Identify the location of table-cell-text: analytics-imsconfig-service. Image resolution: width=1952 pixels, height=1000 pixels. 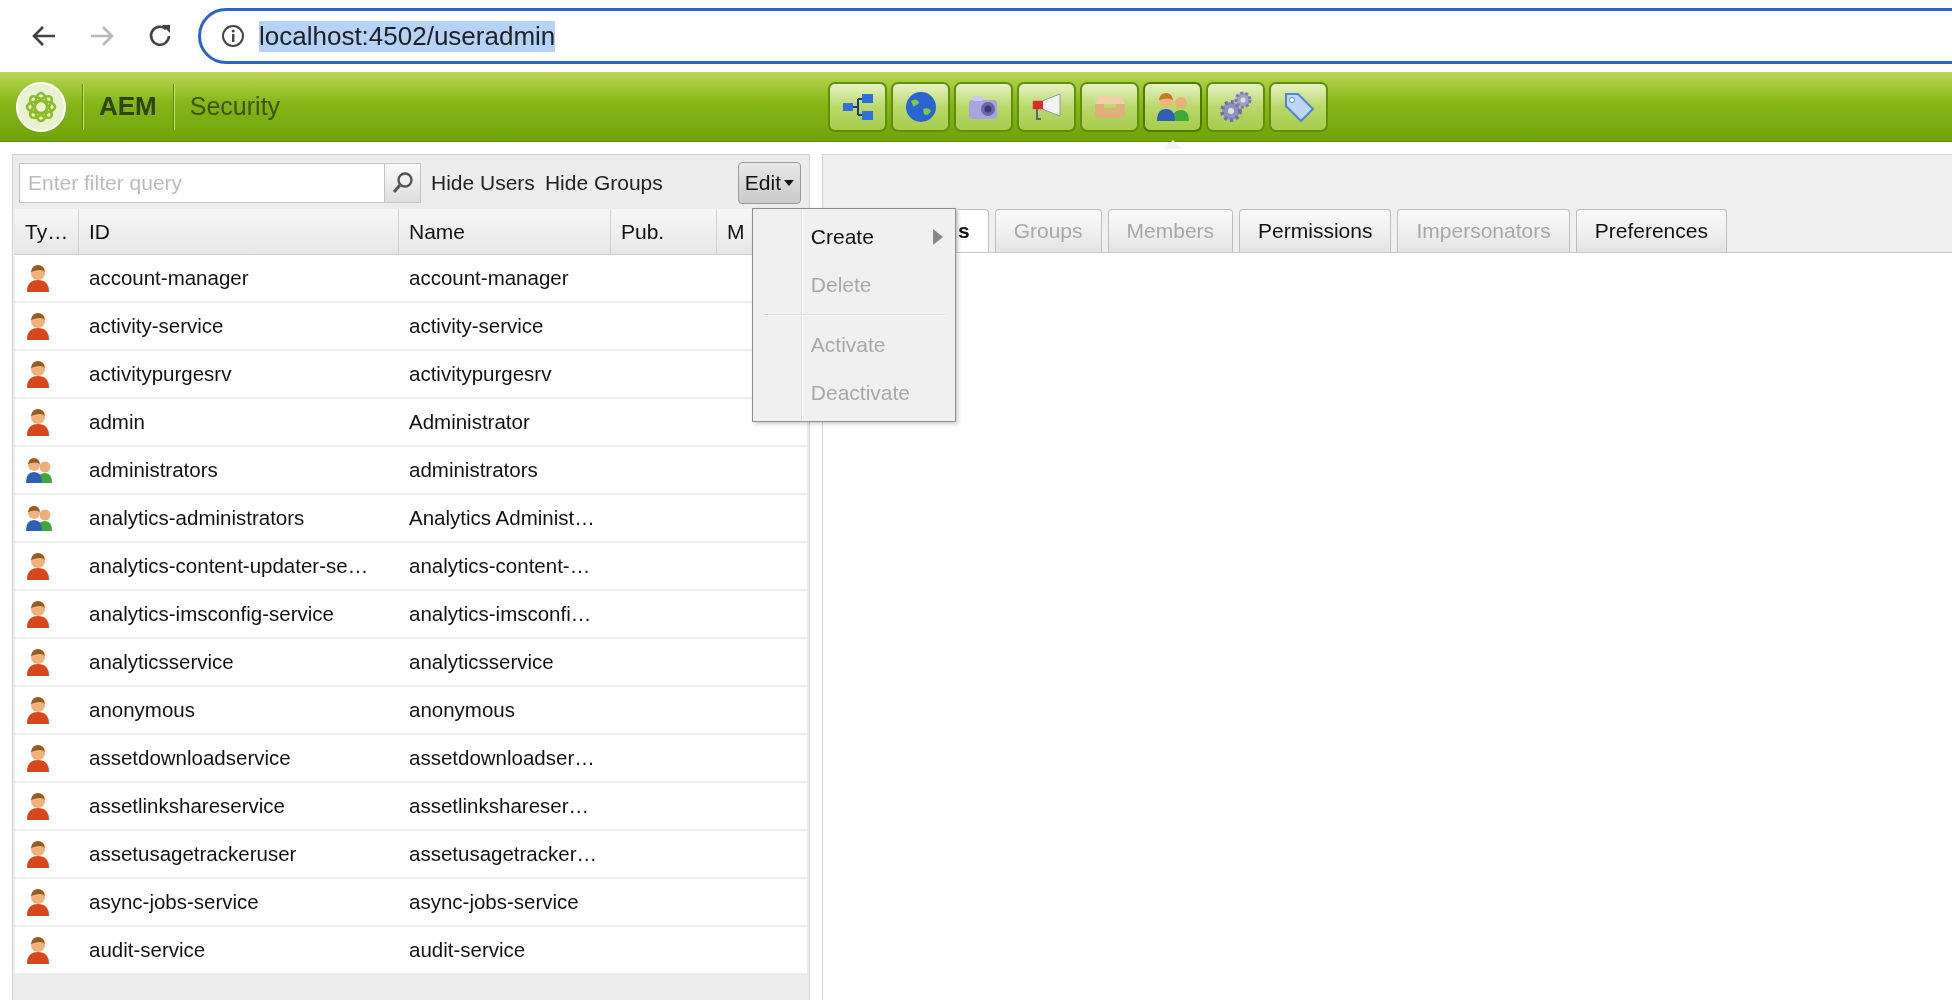
(211, 614).